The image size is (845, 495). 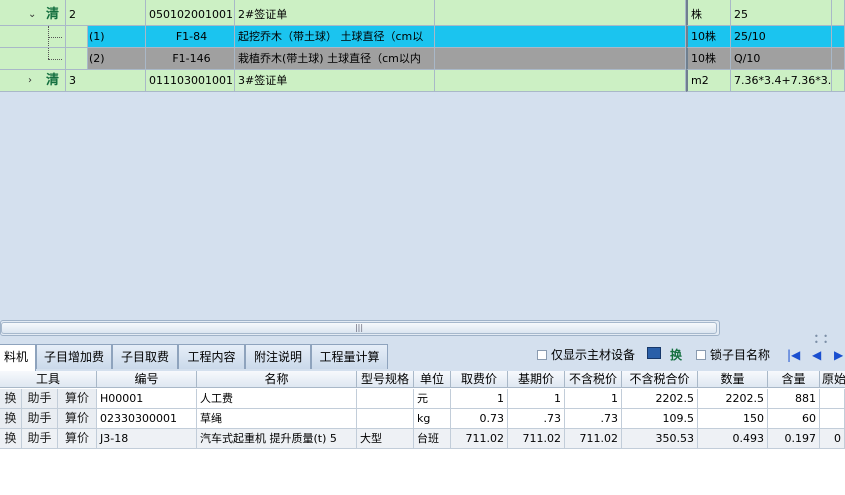 What do you see at coordinates (536, 439) in the screenshot?
I see `cell-base-price: 711.02` at bounding box center [536, 439].